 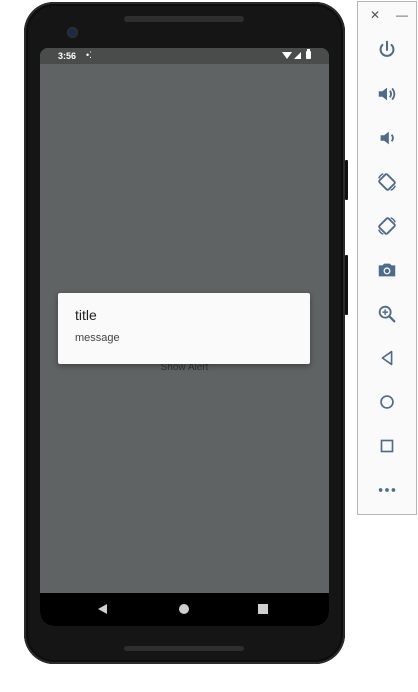 I want to click on power-button, so click(x=387, y=50).